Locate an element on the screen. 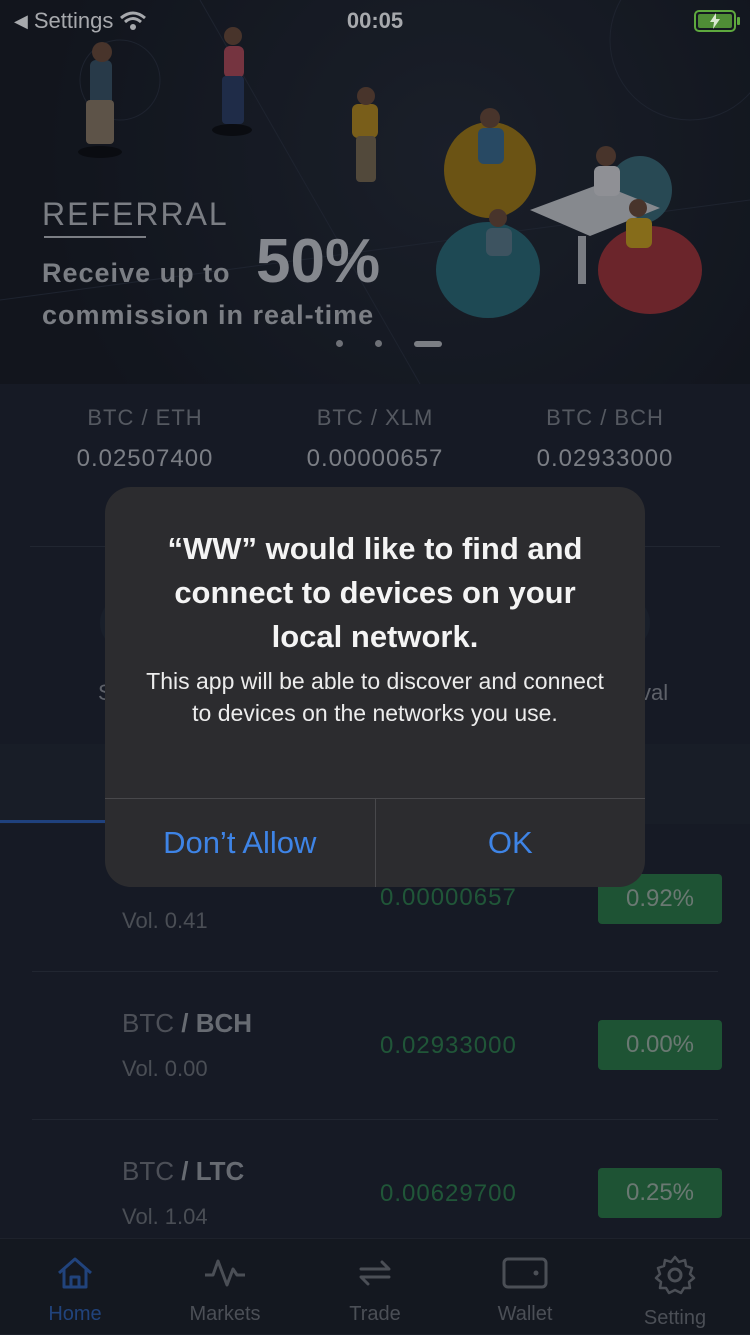  ok-button: OK is located at coordinates (511, 843).